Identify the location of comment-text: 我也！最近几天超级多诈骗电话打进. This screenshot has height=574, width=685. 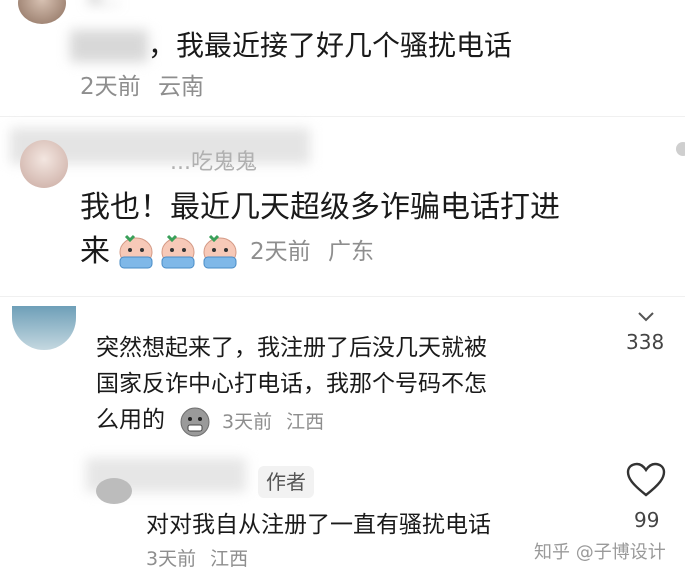
(320, 207).